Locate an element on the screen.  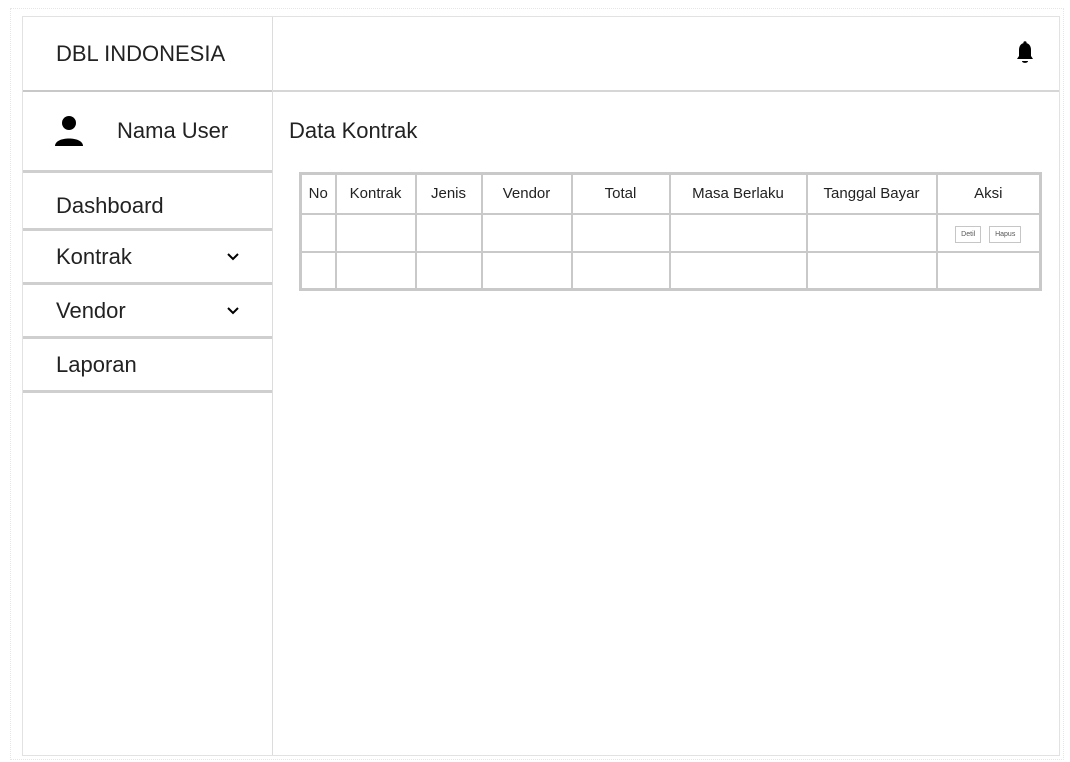
brand-title-text: DBL INDONESIA is located at coordinates (141, 53).